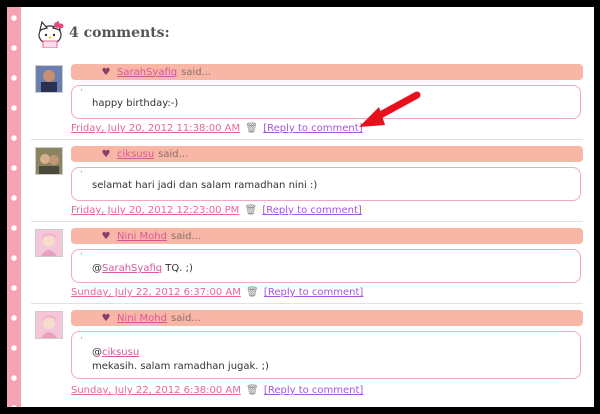 This screenshot has width=600, height=414. I want to click on comment-timestamp: Friday, July 20, 2012 11:38:00 AM, so click(155, 128).